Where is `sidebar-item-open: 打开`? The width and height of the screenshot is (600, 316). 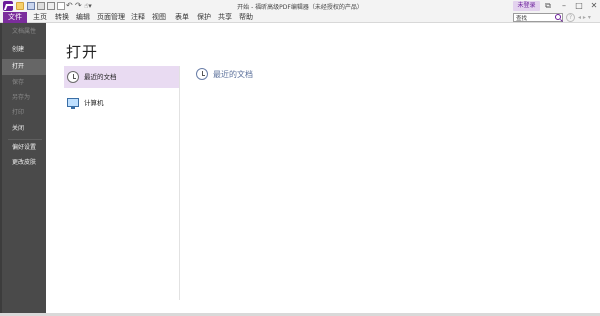 sidebar-item-open: 打开 is located at coordinates (24, 67).